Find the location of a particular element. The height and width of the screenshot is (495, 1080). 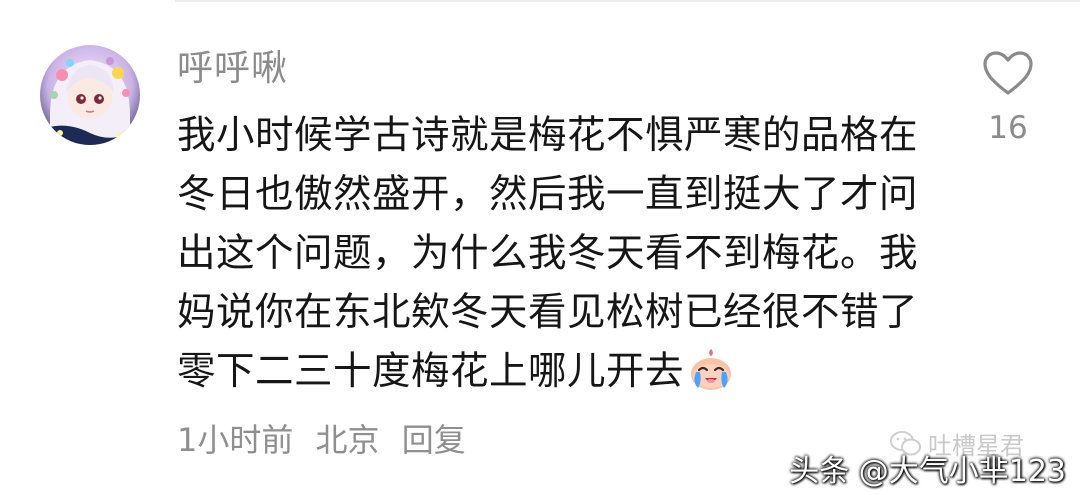

username: 呼呼啾 is located at coordinates (232, 69).